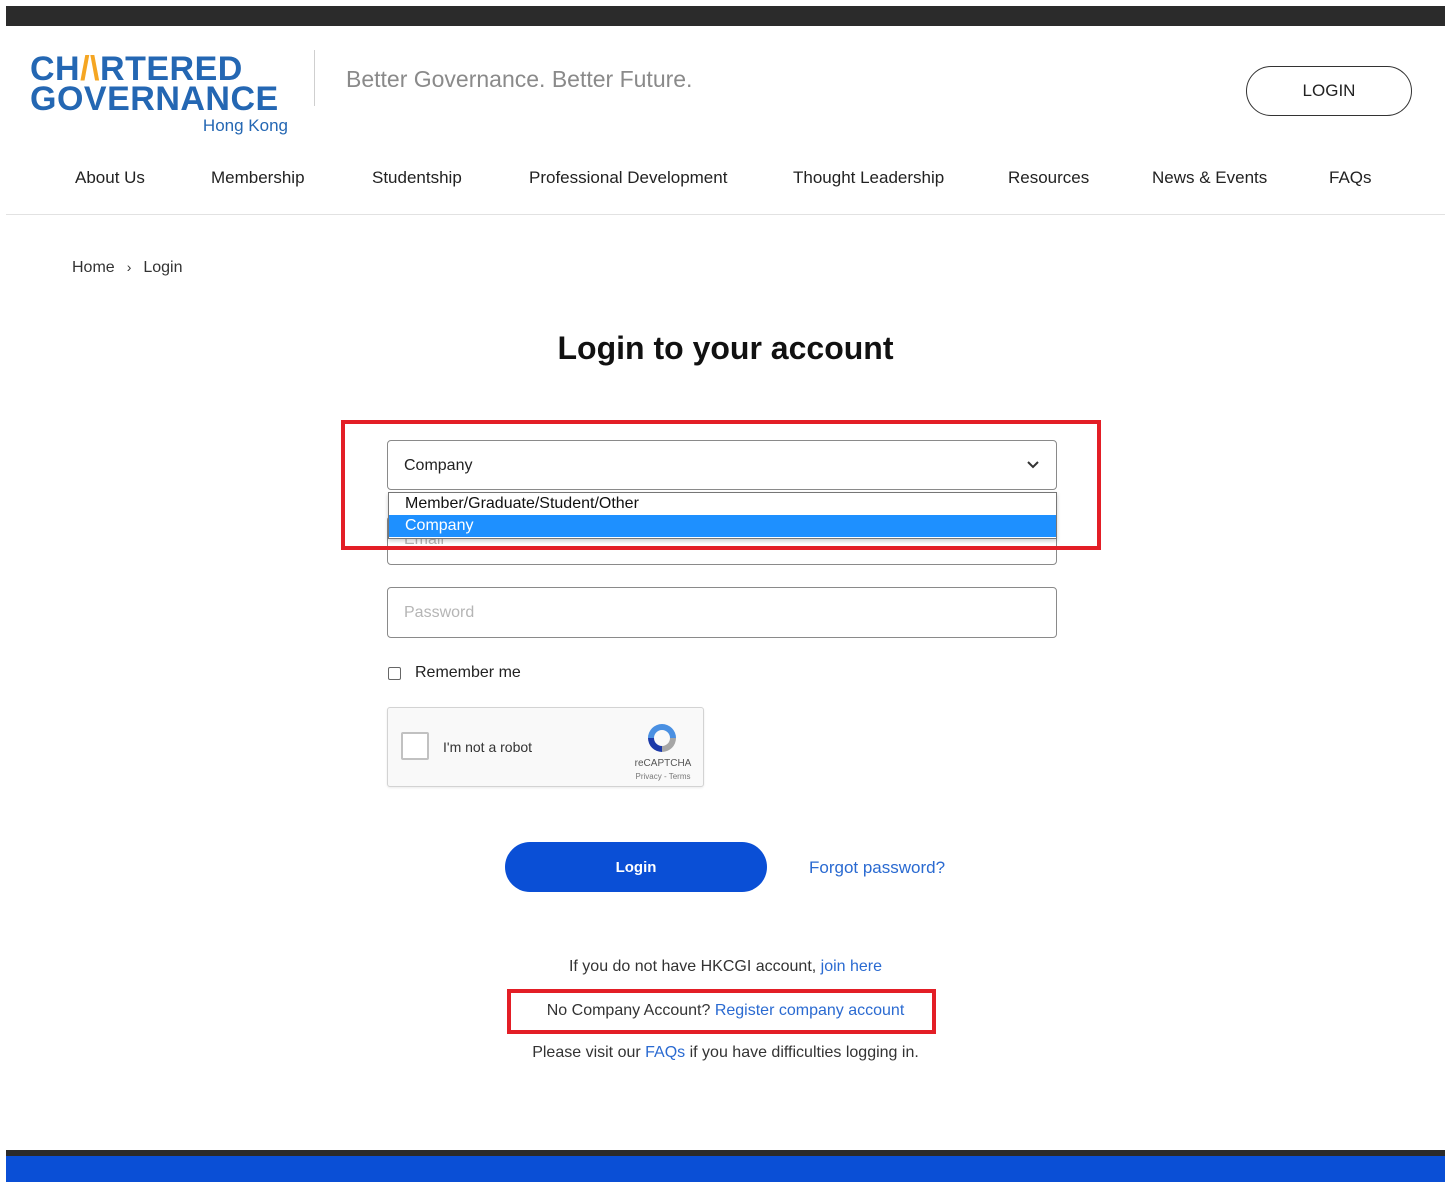  What do you see at coordinates (519, 79) in the screenshot?
I see `site-tagline: Better Governance. Better Future.` at bounding box center [519, 79].